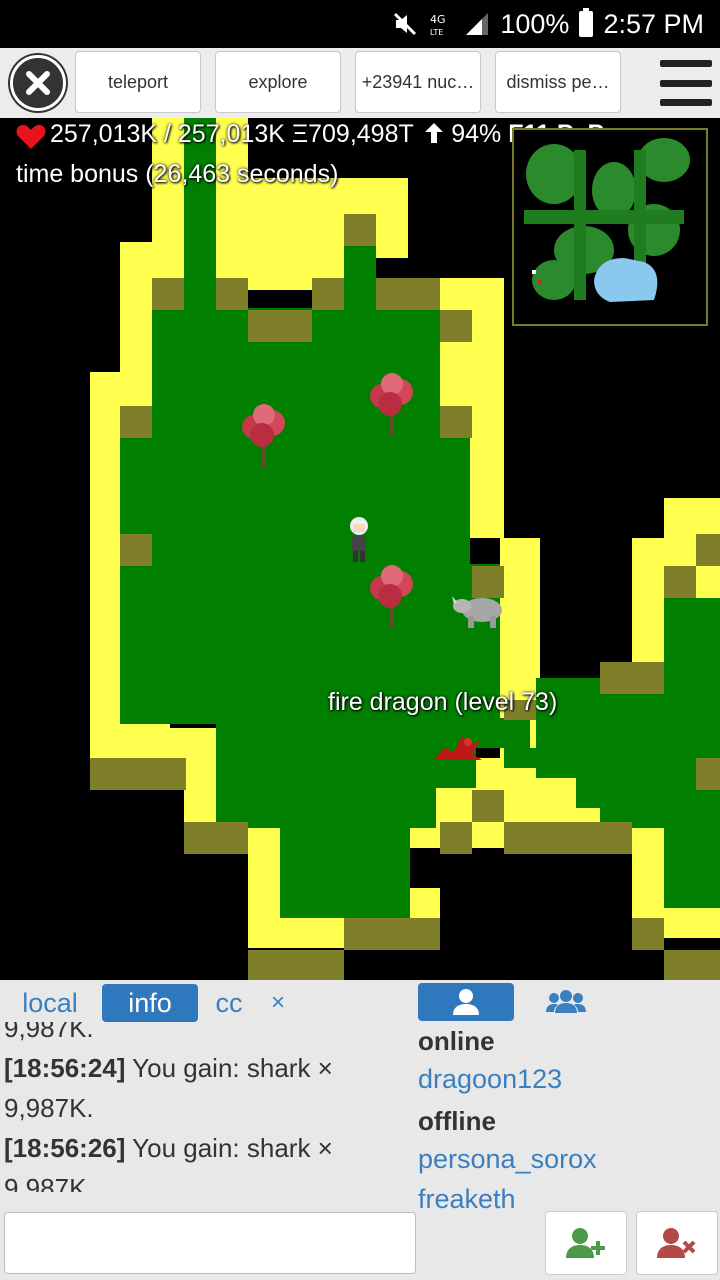  I want to click on chat-message: [18:56:24] You gain: shark ×, so click(209, 1068).